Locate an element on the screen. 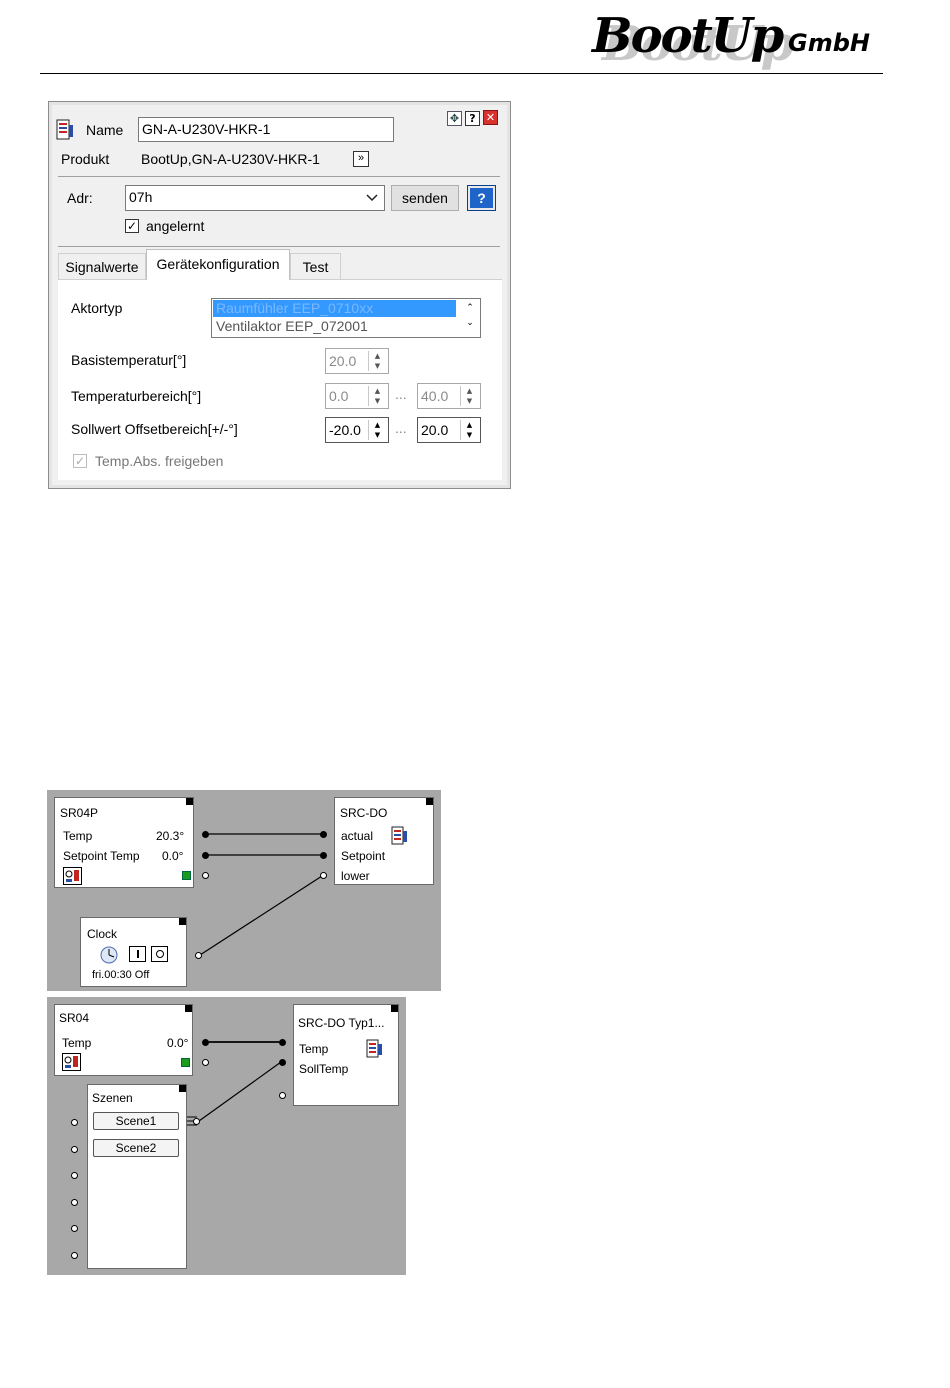  company-logo: BootUp BootUp GmbH is located at coordinates (737, 40).